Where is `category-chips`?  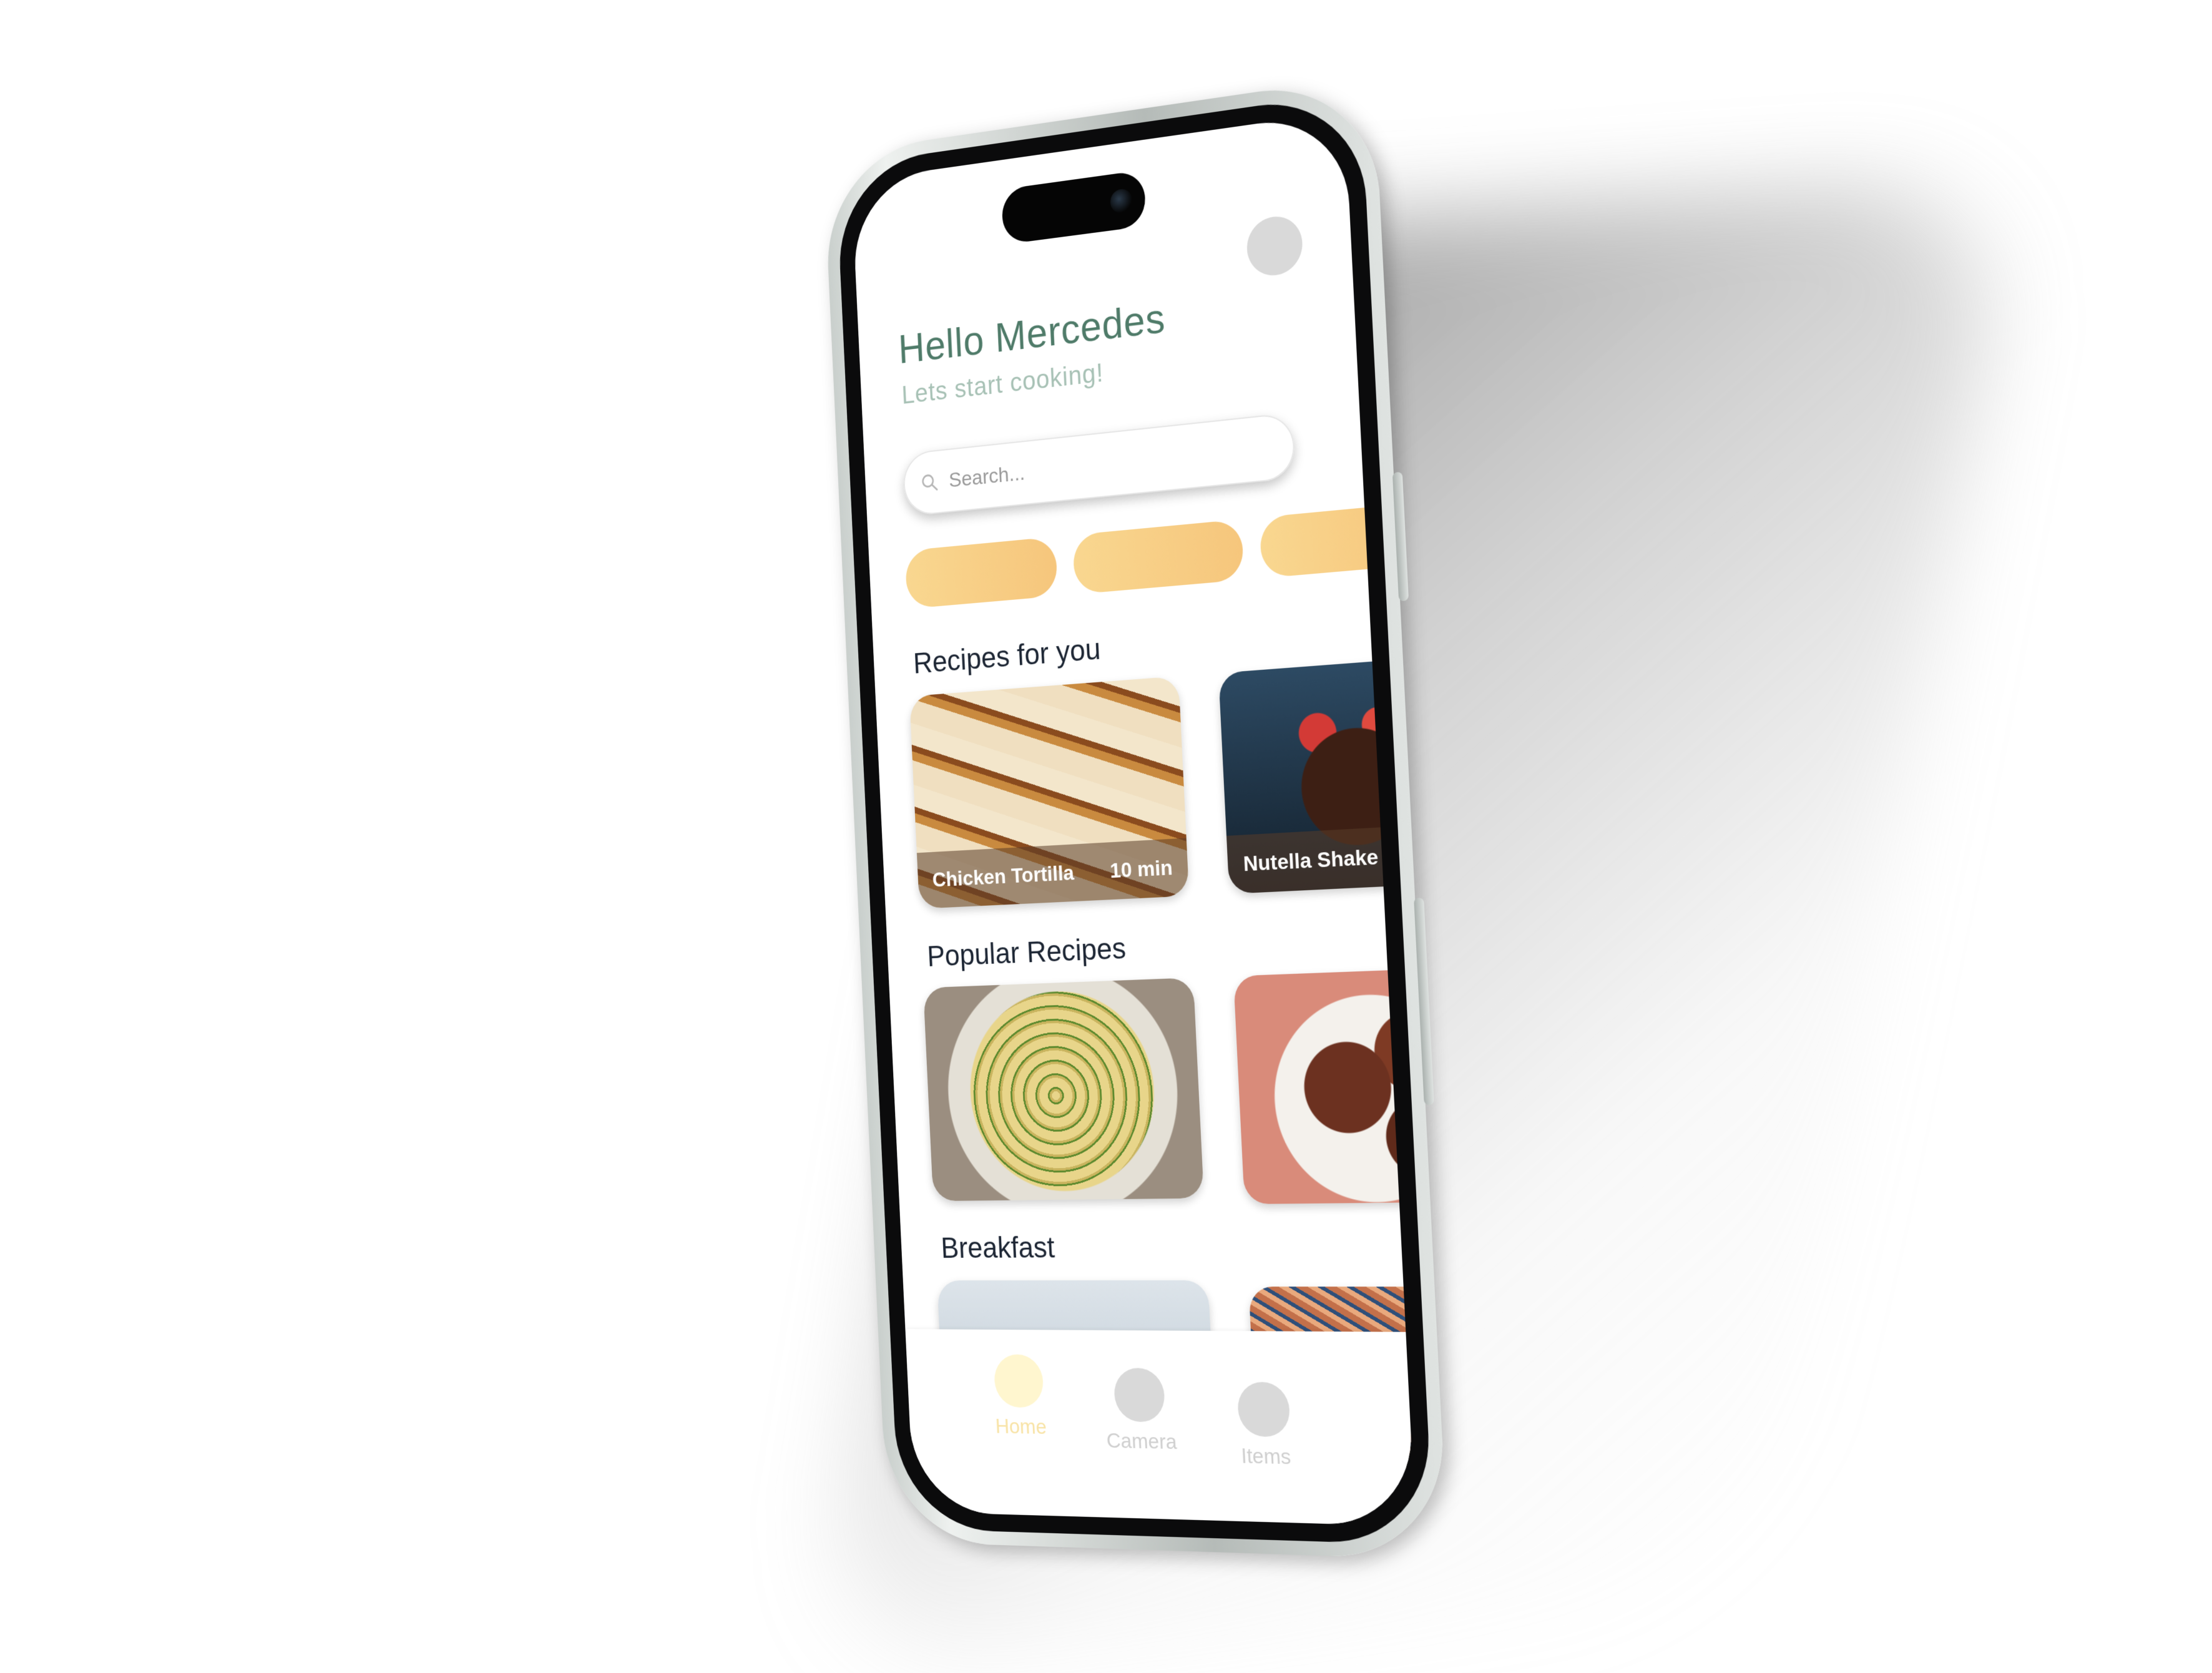
category-chips is located at coordinates (1160, 556).